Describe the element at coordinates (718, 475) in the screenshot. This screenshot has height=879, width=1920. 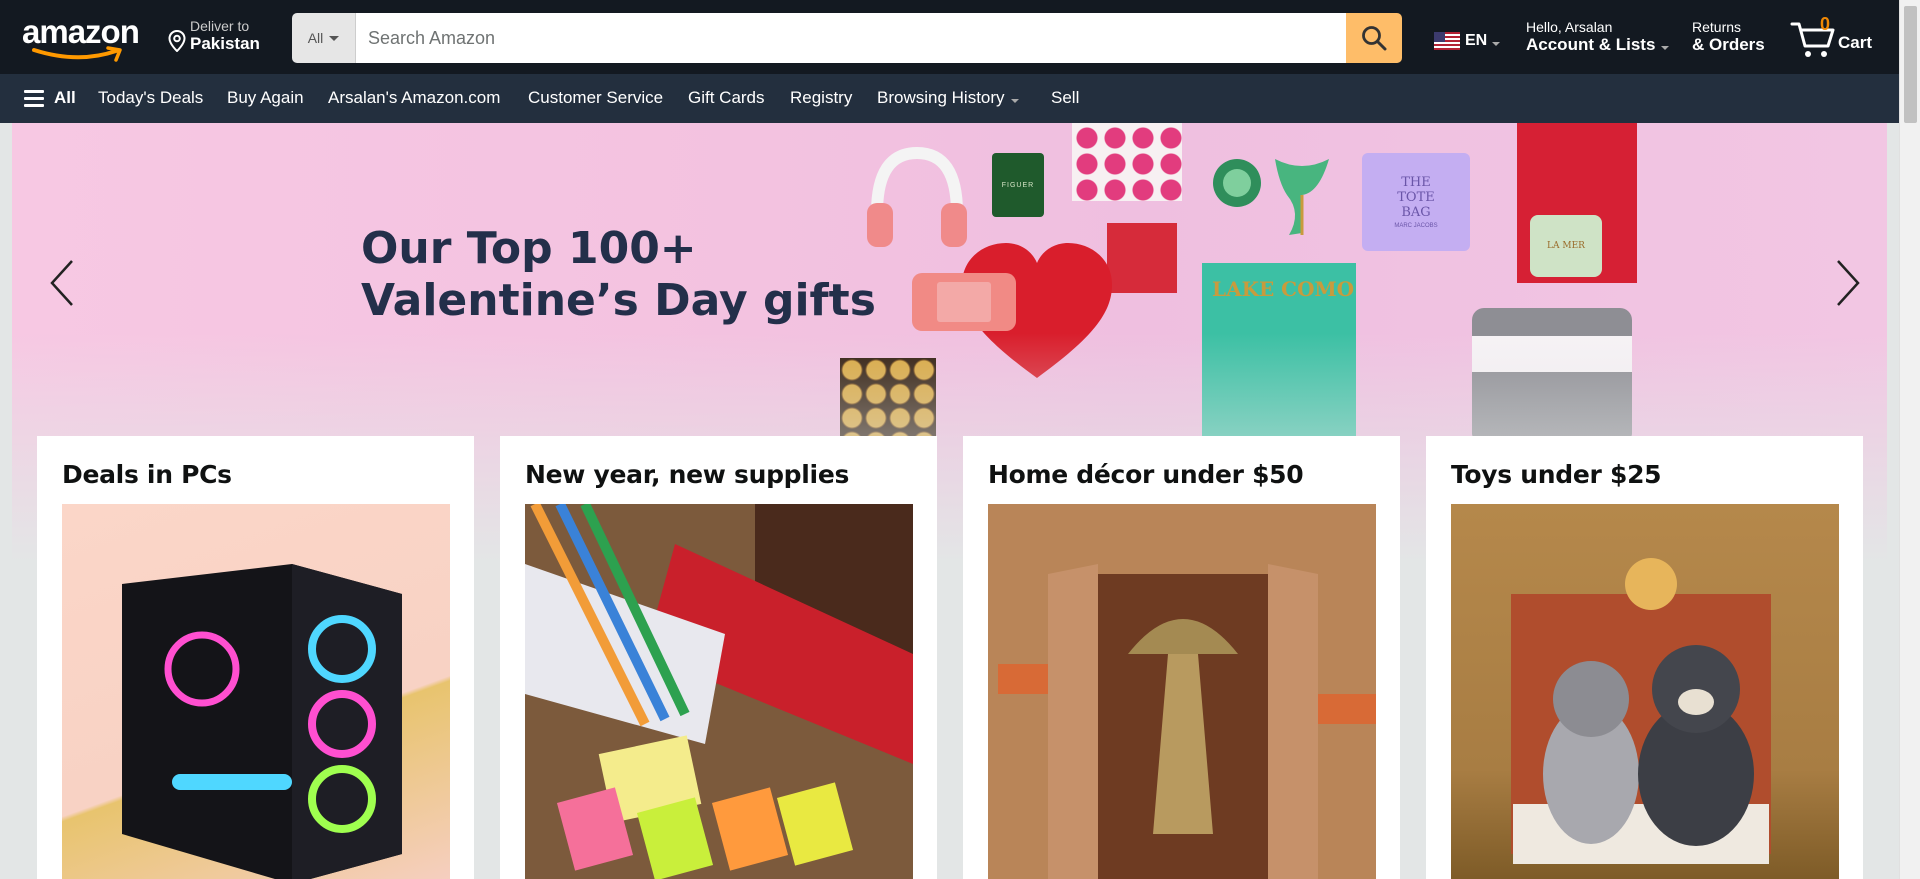
I see `card-title: New year, new supplies` at that location.